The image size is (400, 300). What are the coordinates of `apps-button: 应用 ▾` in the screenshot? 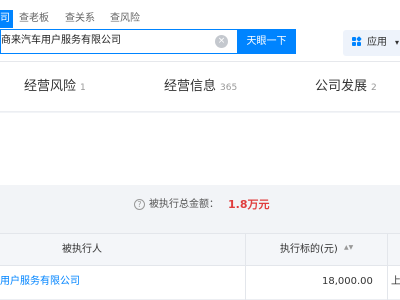 It's located at (371, 43).